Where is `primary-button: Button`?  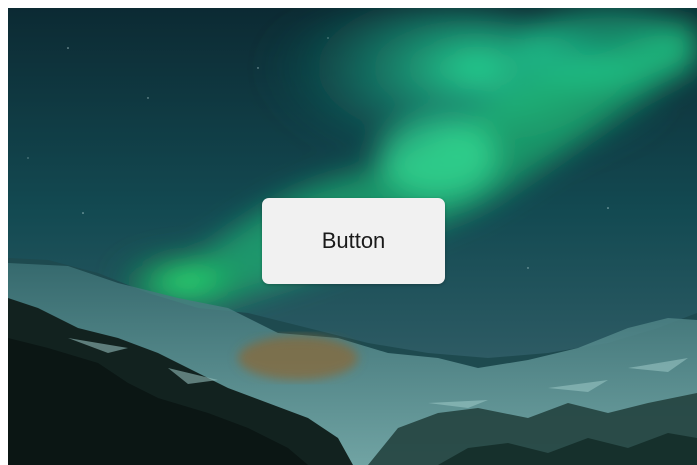 primary-button: Button is located at coordinates (353, 241).